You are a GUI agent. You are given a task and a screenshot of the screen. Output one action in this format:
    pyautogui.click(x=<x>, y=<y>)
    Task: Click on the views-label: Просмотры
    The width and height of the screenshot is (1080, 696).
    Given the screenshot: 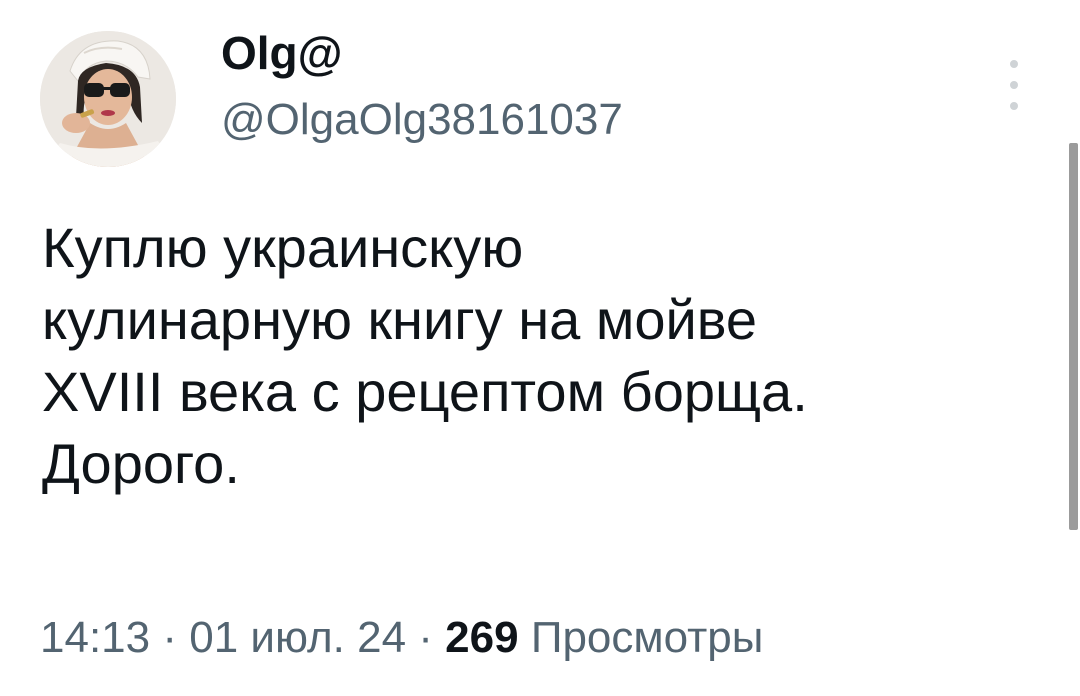 What is the action you would take?
    pyautogui.click(x=647, y=637)
    